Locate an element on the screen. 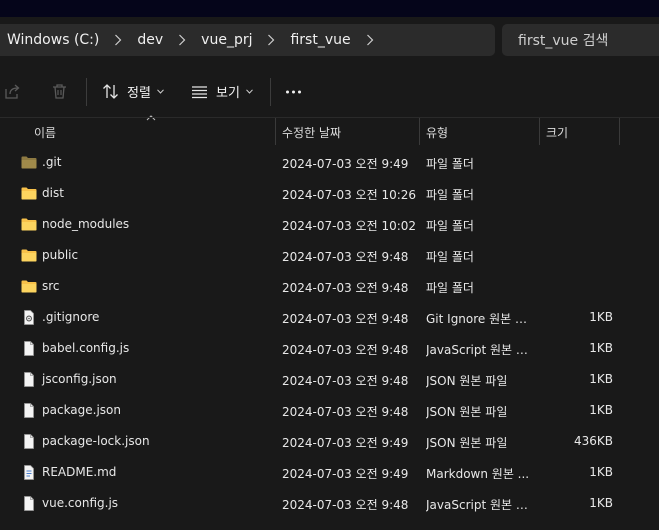 The image size is (659, 530). toolbar-separator is located at coordinates (270, 92).